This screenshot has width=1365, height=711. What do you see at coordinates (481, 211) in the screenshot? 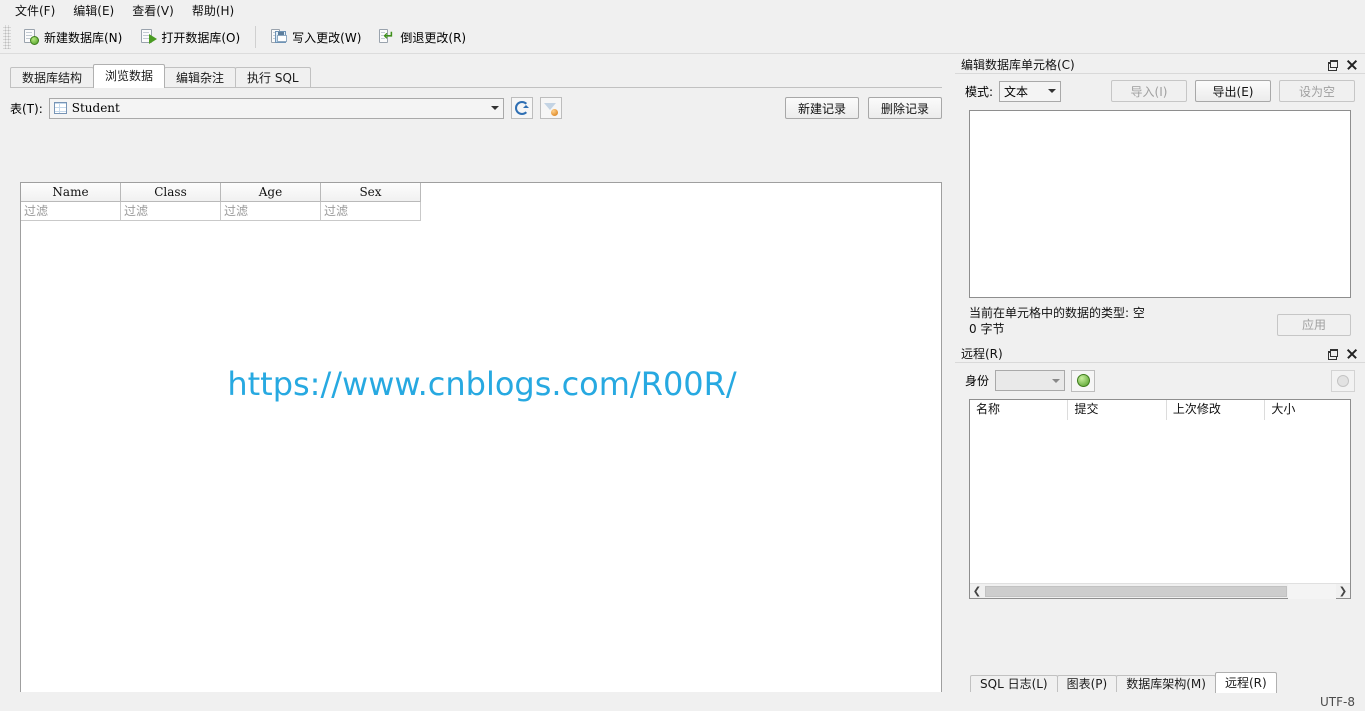
I see `data-grid-filter-row` at bounding box center [481, 211].